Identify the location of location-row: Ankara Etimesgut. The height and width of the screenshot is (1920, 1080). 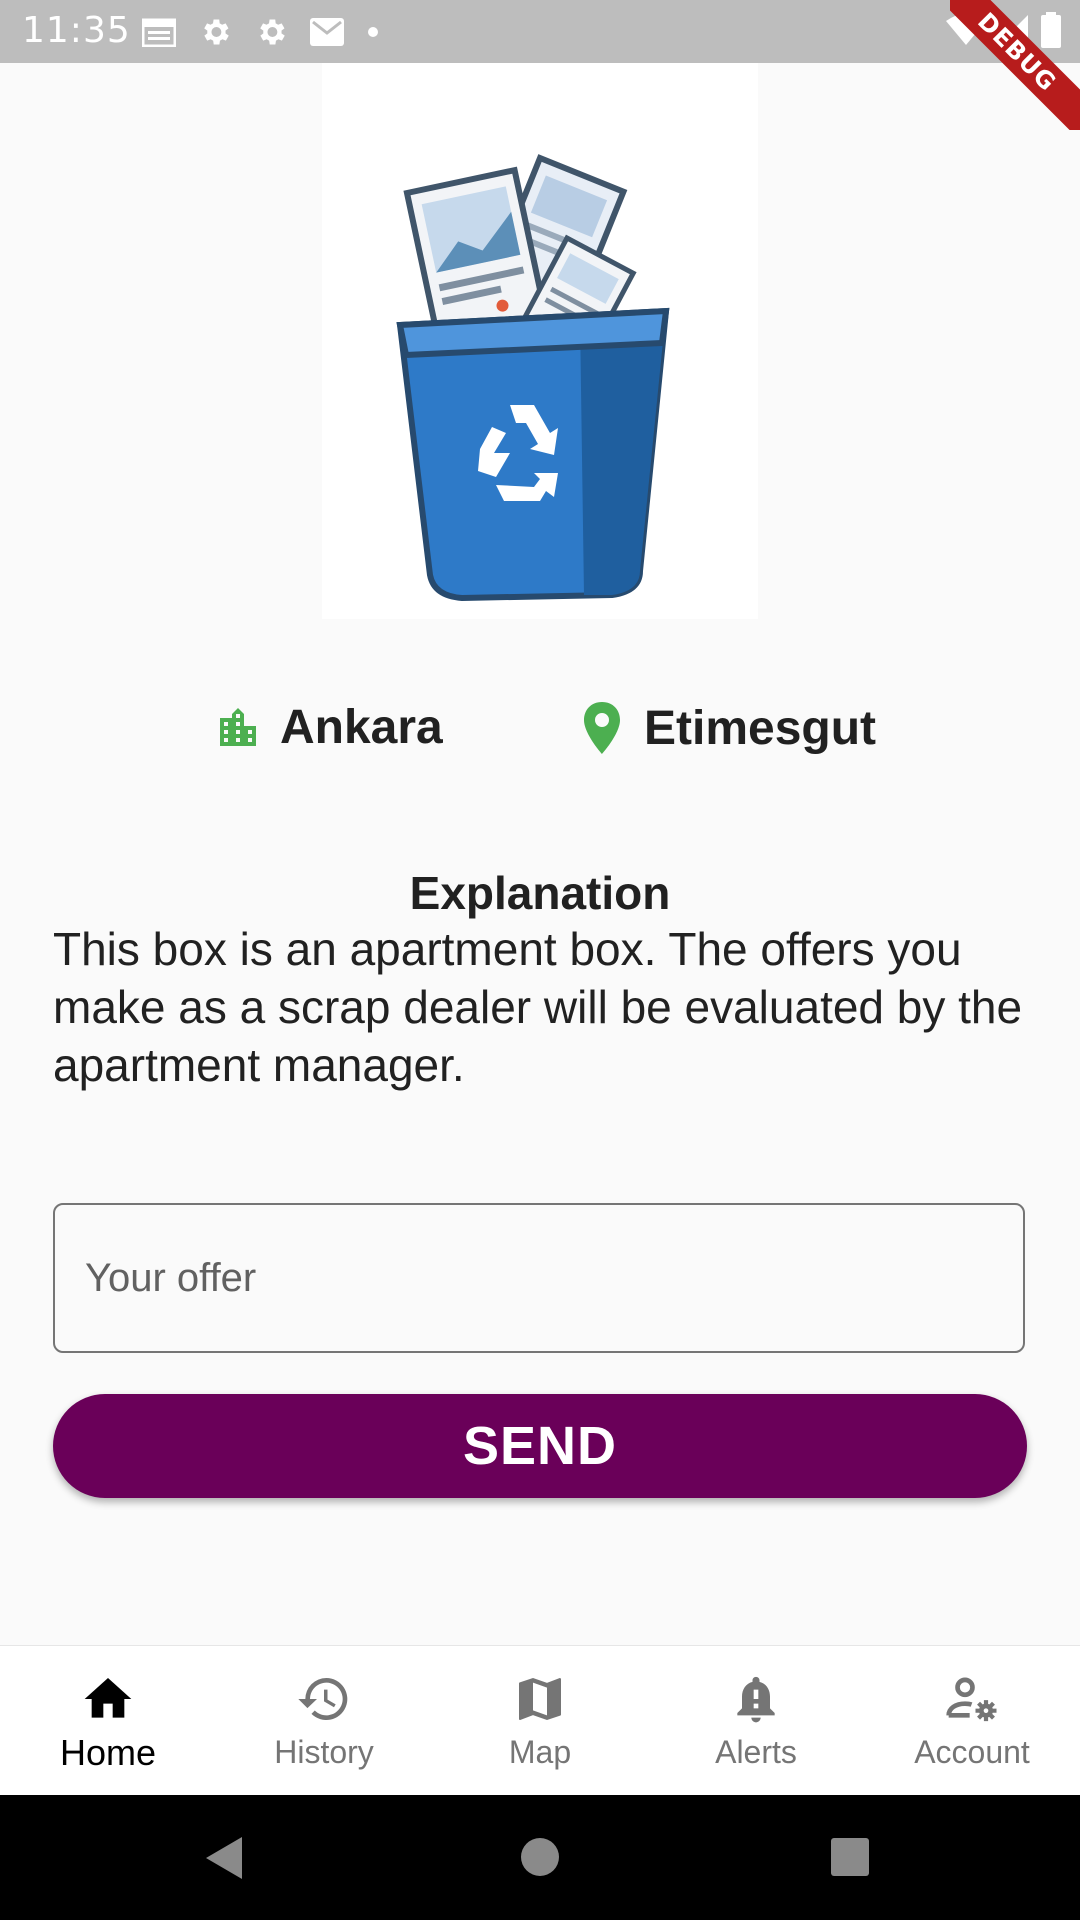
(540, 730).